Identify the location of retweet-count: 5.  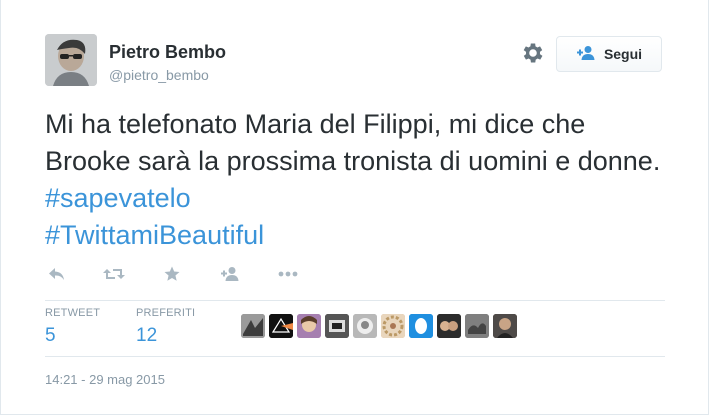
(50, 335).